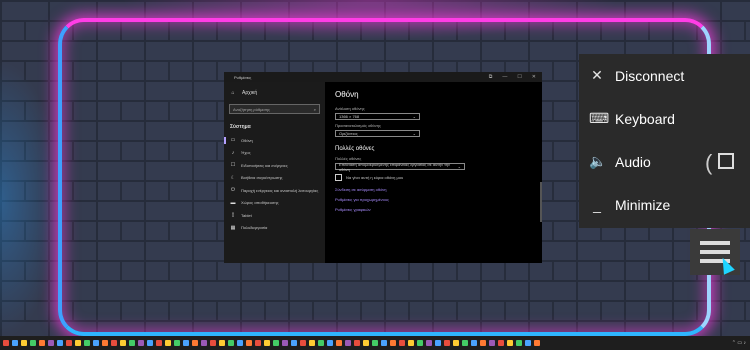 The image size is (750, 350). What do you see at coordinates (274, 91) in the screenshot?
I see `sidebar-home: ⌂ Αρχική` at bounding box center [274, 91].